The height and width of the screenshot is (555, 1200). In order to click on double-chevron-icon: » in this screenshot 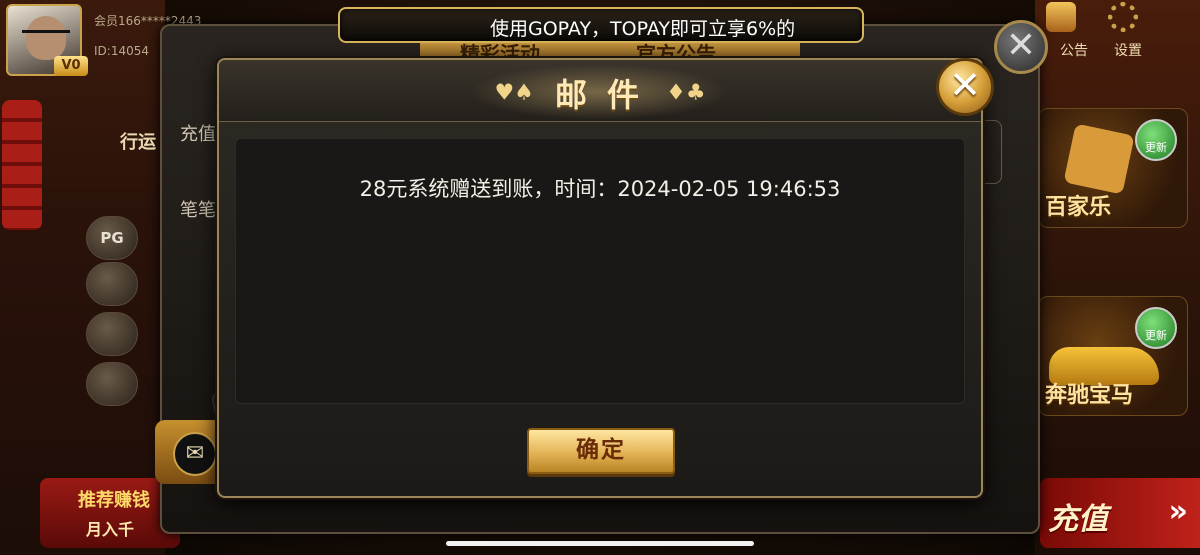, I will do `click(1178, 511)`.